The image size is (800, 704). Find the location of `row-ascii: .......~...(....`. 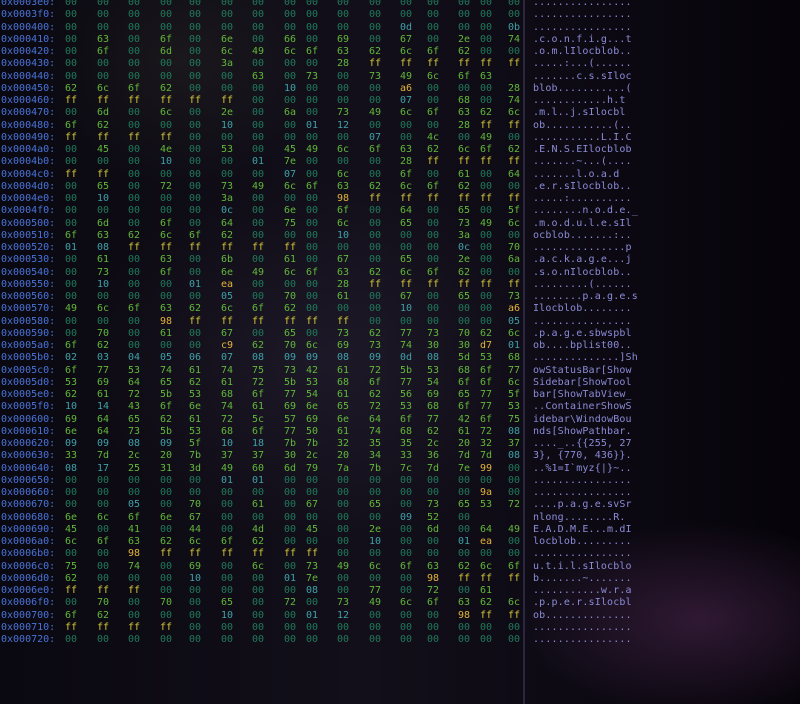

row-ascii: .......~...(.... is located at coordinates (582, 162).